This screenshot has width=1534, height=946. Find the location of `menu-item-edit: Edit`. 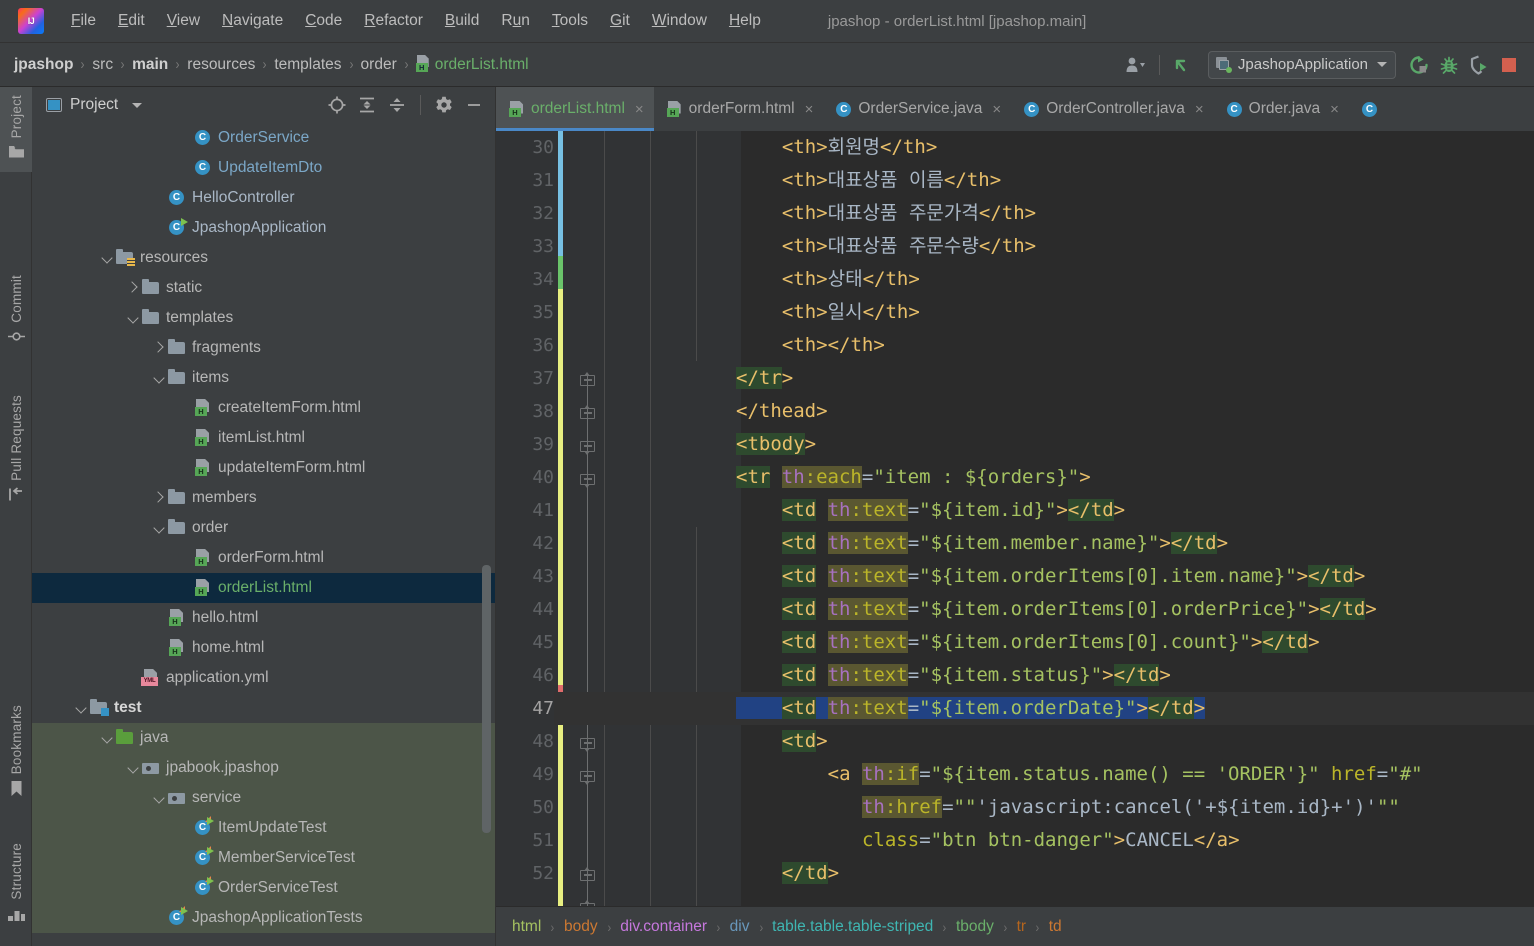

menu-item-edit: Edit is located at coordinates (131, 21).